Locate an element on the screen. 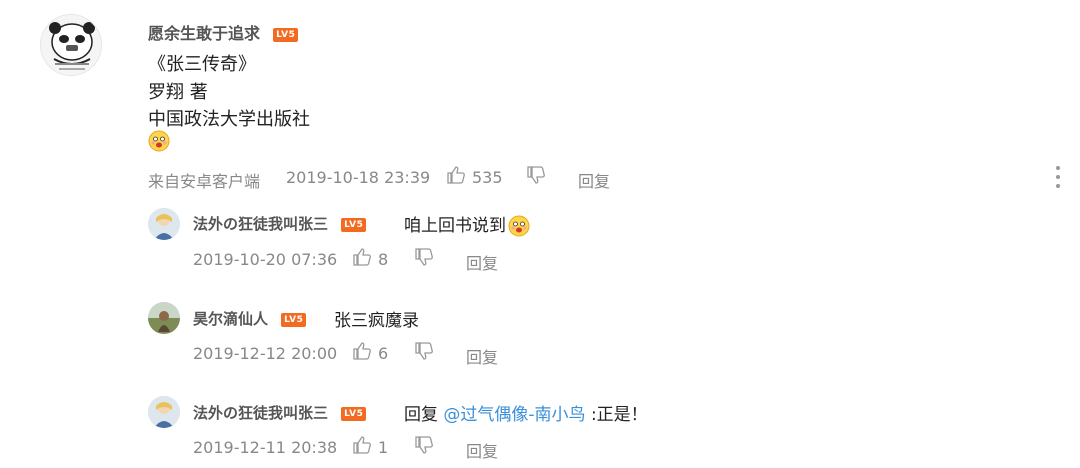 This screenshot has width=1080, height=468. comment-source: 来自安卓客户端 is located at coordinates (204, 181).